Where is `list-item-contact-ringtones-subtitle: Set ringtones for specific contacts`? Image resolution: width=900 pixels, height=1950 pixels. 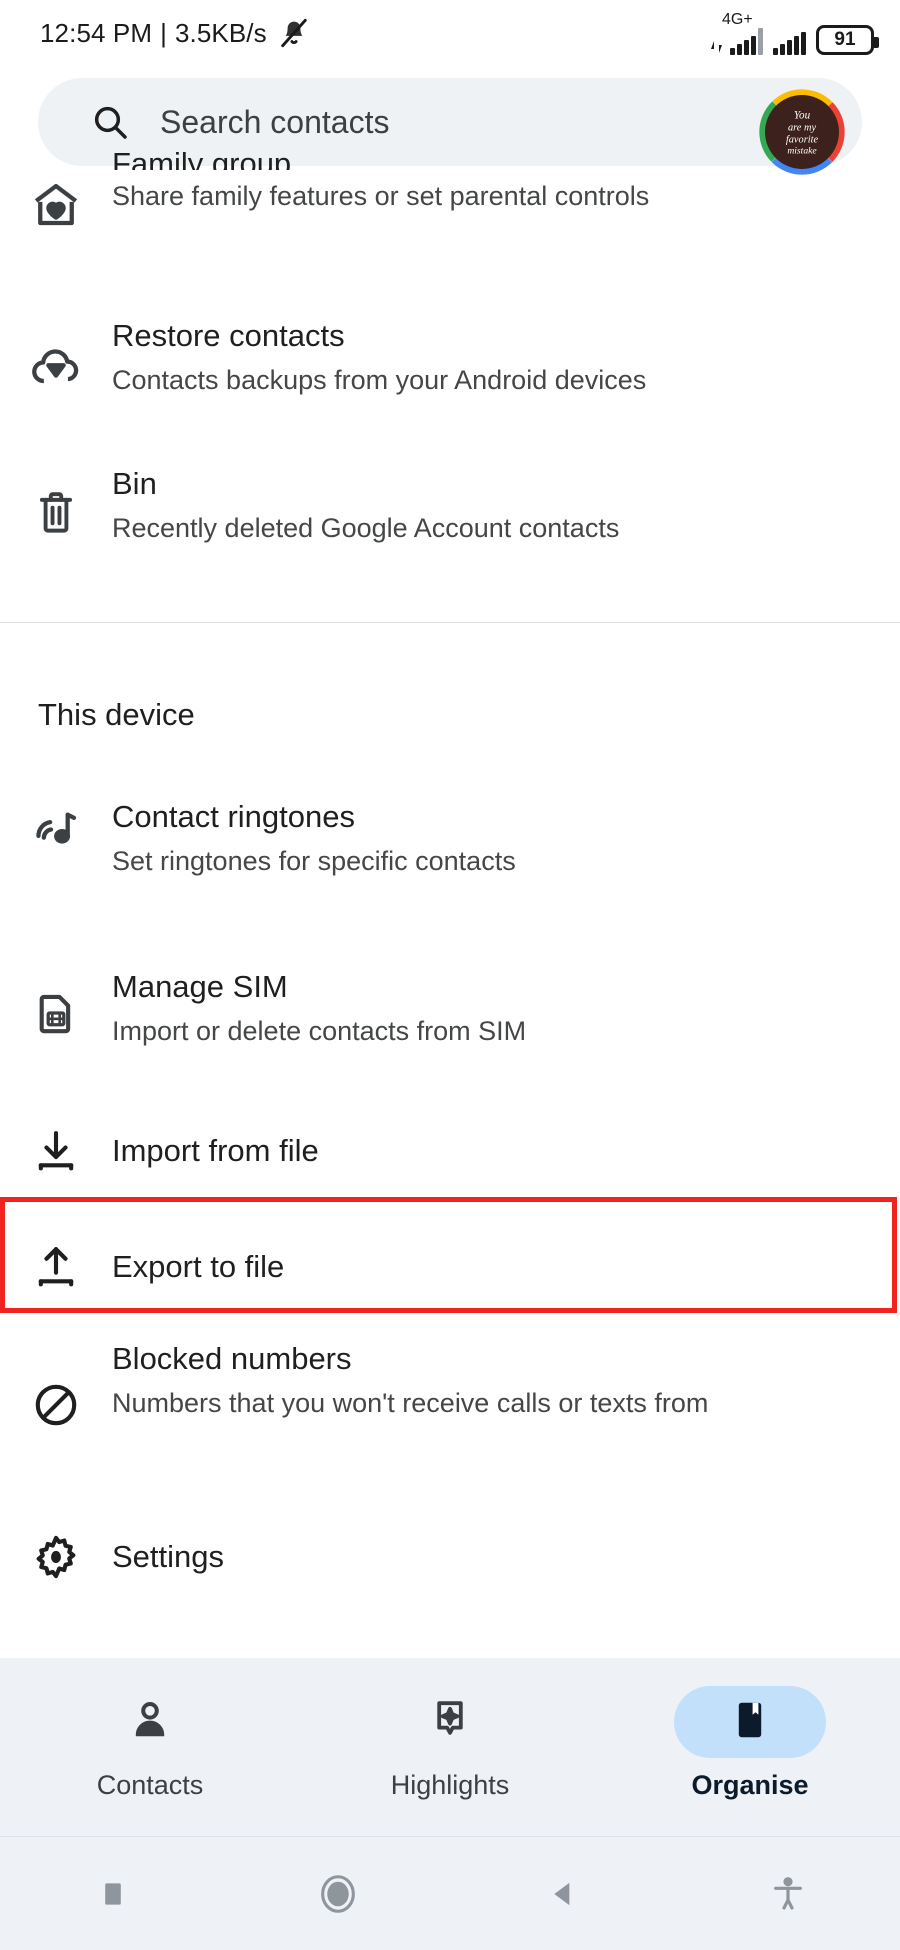 list-item-contact-ringtones-subtitle: Set ringtones for specific contacts is located at coordinates (314, 861).